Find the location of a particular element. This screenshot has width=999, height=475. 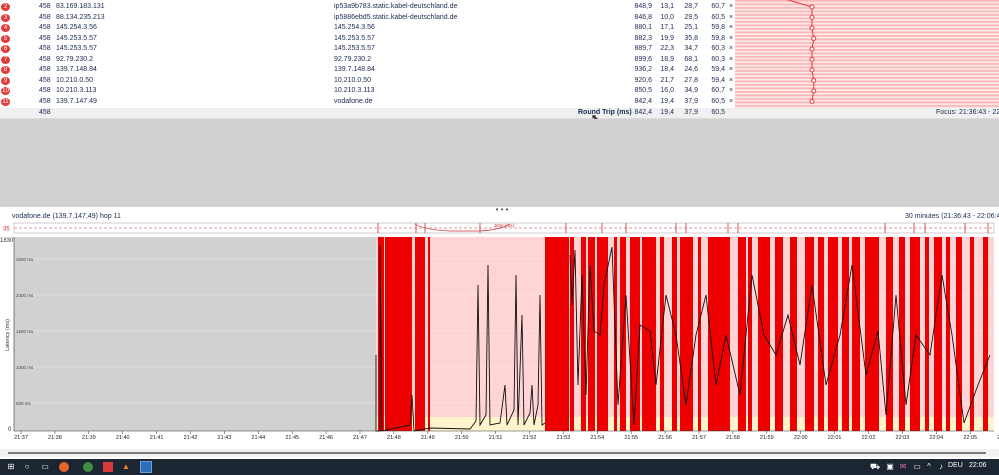

graph-time-range: 30 minutes (21:36:43 - 22:06:43) is located at coordinates (952, 217).